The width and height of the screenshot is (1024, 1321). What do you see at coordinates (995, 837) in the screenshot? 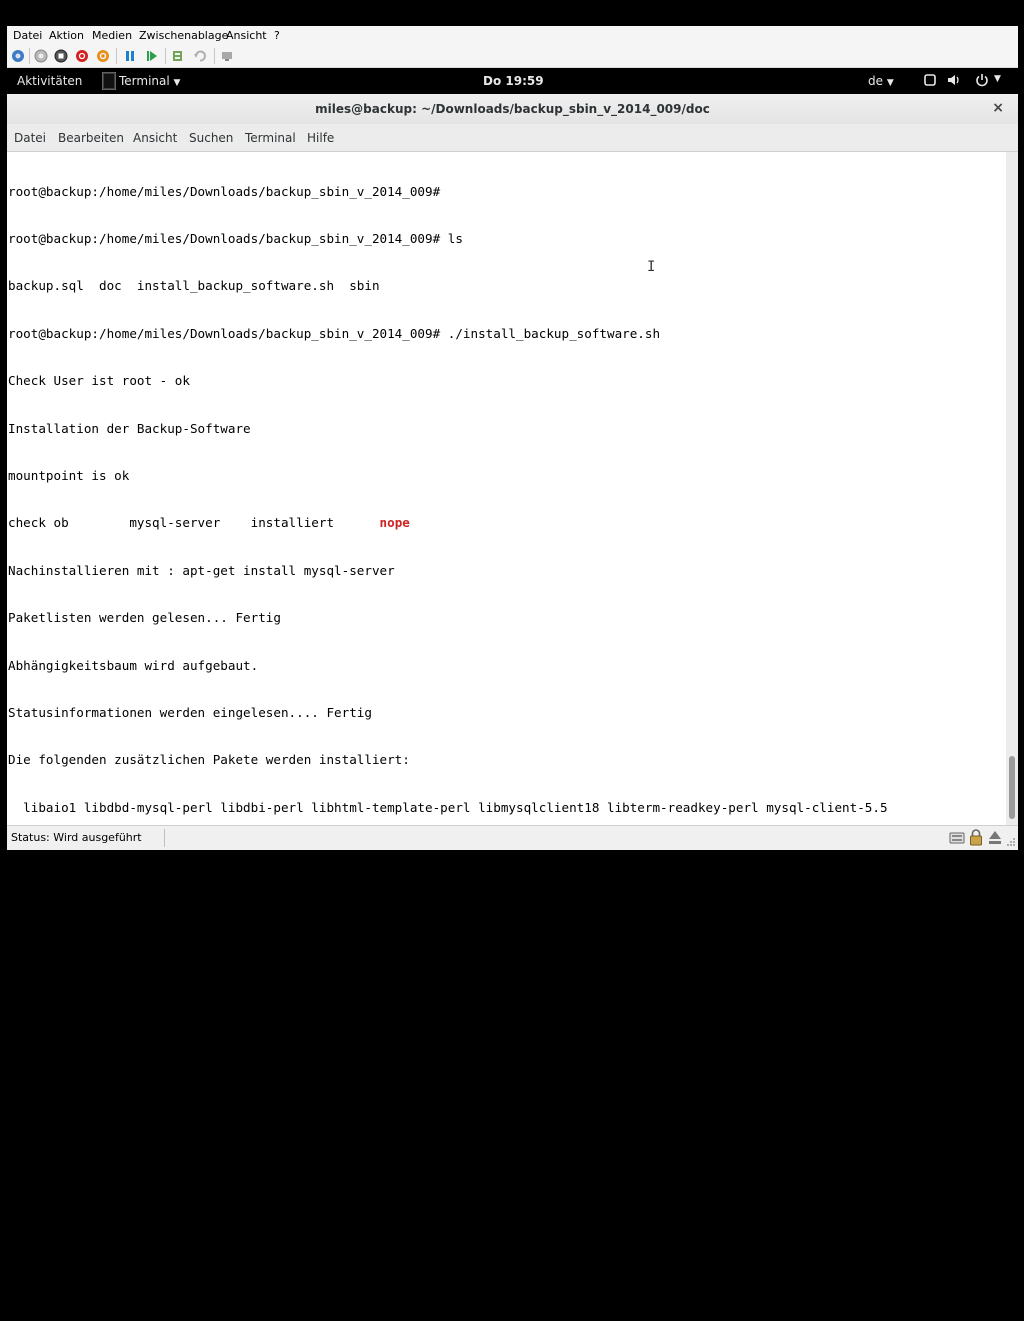
I see `eject-icon` at bounding box center [995, 837].